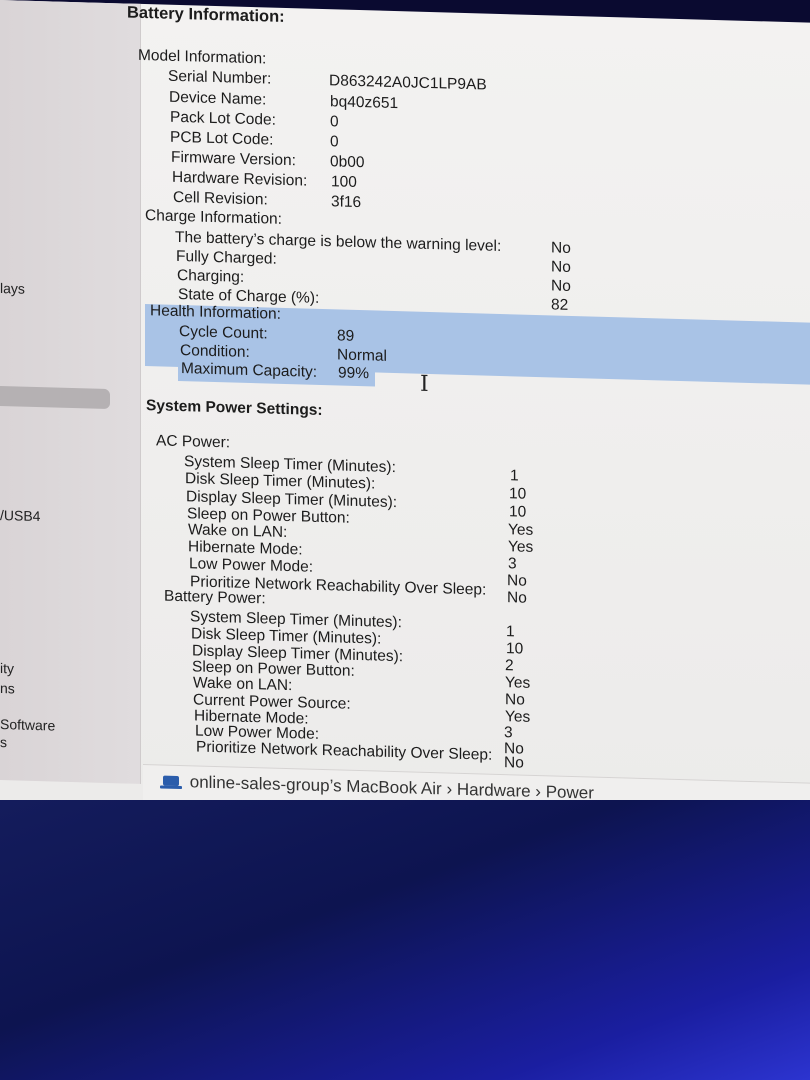 Image resolution: width=810 pixels, height=1080 pixels. I want to click on row-label: PCB Lot Code:, so click(222, 138).